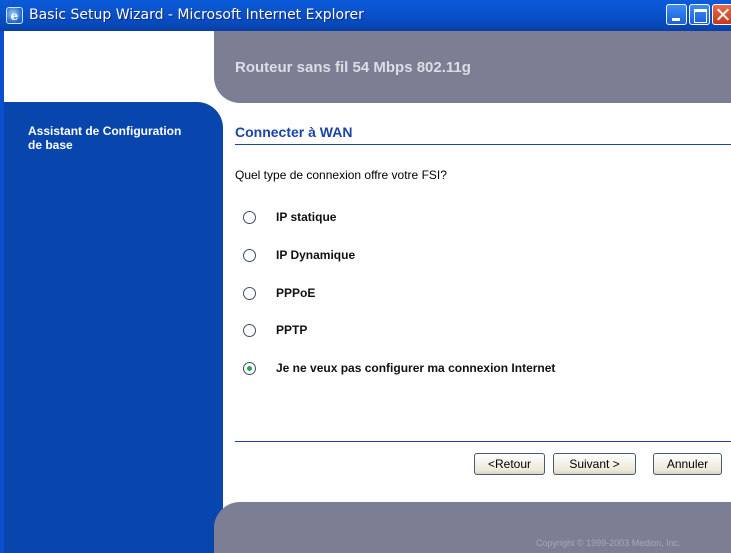  What do you see at coordinates (483, 330) in the screenshot?
I see `option-pptp: PPTP` at bounding box center [483, 330].